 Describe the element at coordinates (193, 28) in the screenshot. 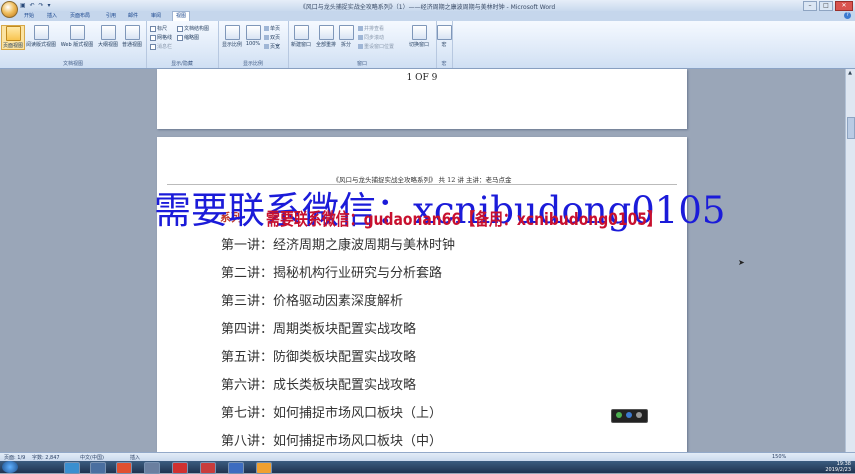

I see `document-map-checkbox: 文档结构图` at that location.